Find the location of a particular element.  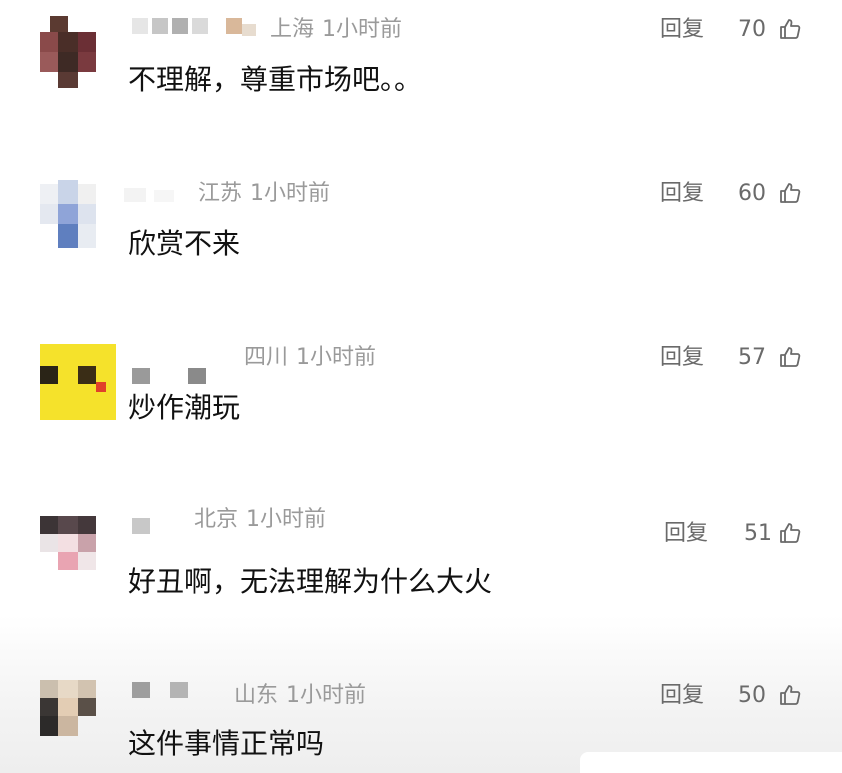

region-label: 北京 is located at coordinates (216, 519).